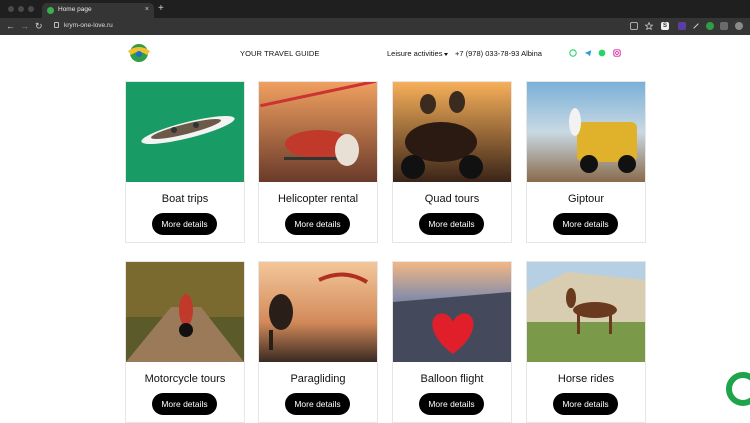 The width and height of the screenshot is (750, 423). What do you see at coordinates (415, 53) in the screenshot?
I see `leisure-activities-label: Leisure activities` at bounding box center [415, 53].